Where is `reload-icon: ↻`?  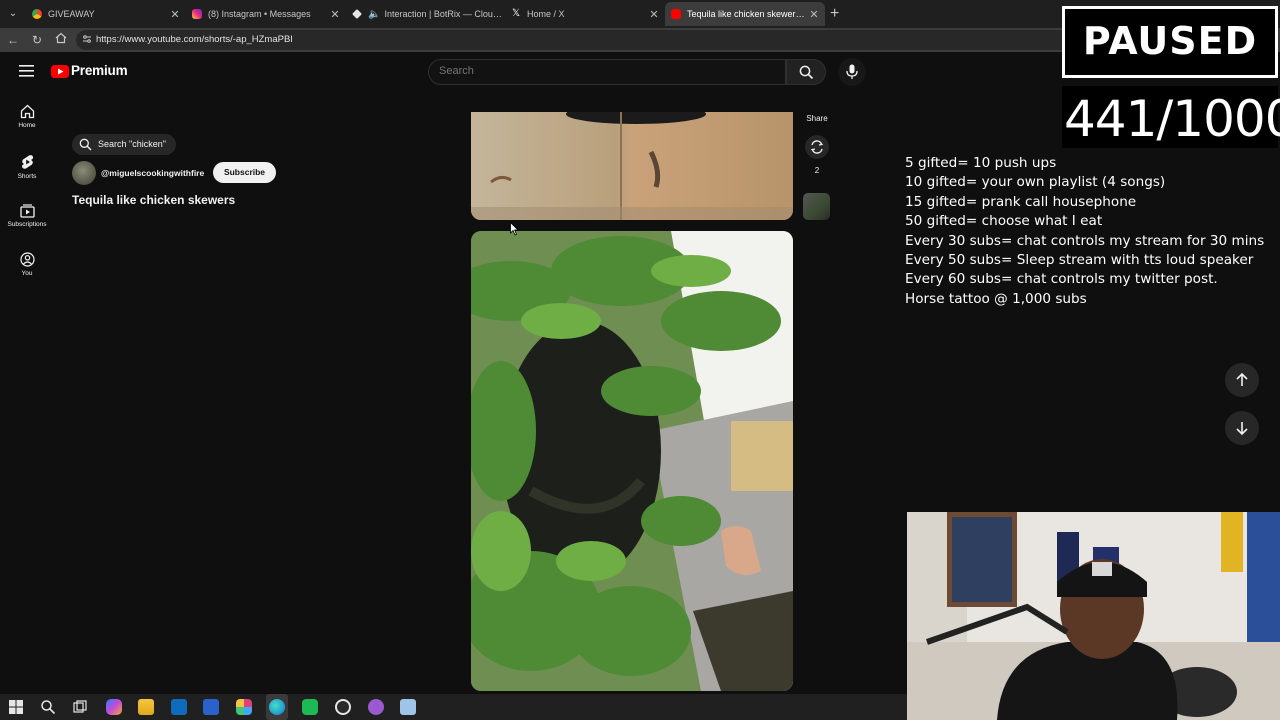 reload-icon: ↻ is located at coordinates (37, 40).